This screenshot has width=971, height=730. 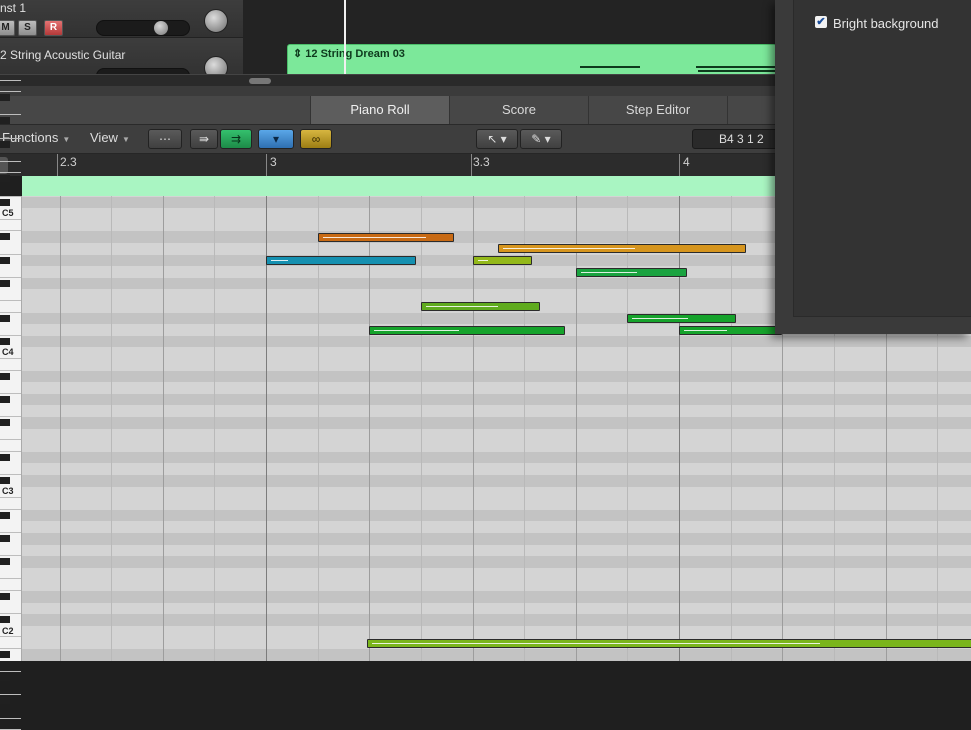 I want to click on volume-thumb, so click(x=161, y=28).